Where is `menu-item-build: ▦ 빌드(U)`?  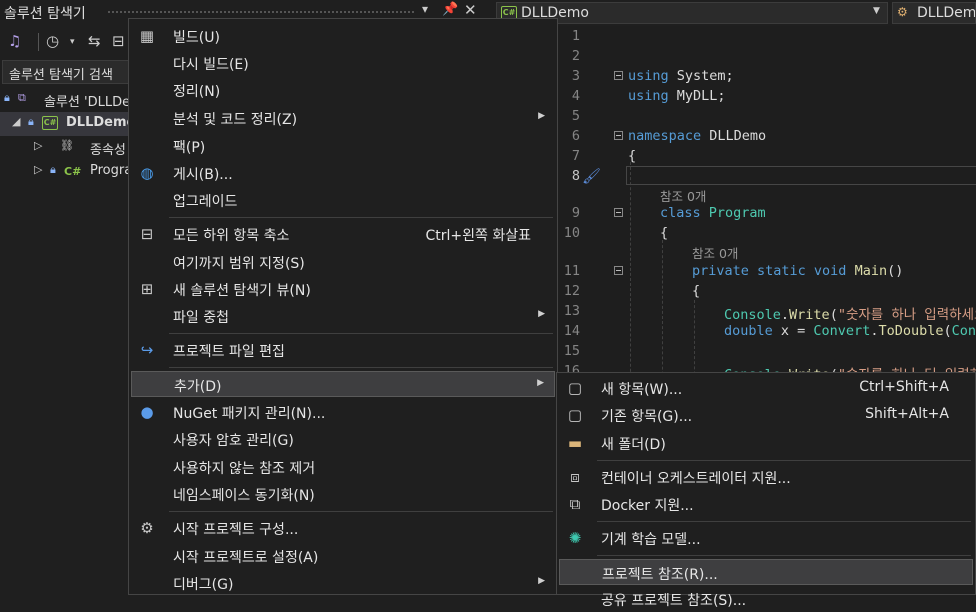 menu-item-build: ▦ 빌드(U) is located at coordinates (343, 36).